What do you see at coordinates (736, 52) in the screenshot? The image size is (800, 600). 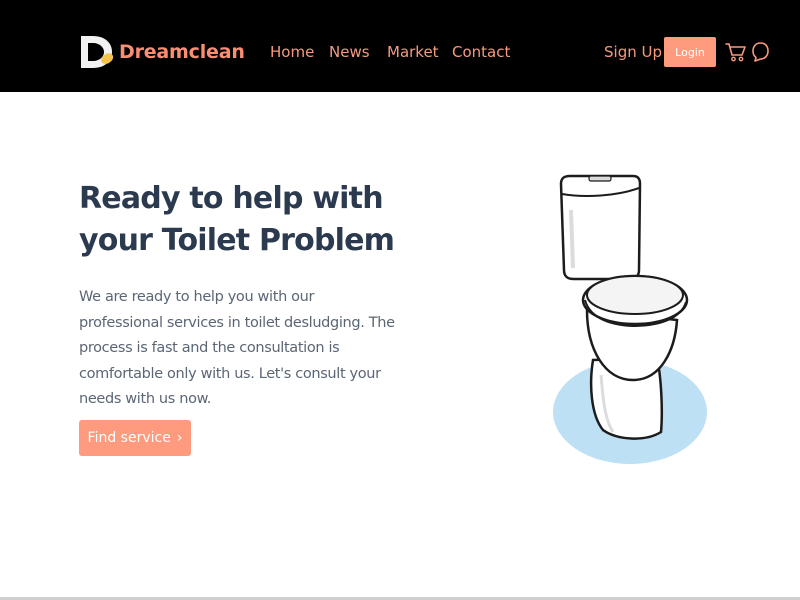 I see `cart-icon` at bounding box center [736, 52].